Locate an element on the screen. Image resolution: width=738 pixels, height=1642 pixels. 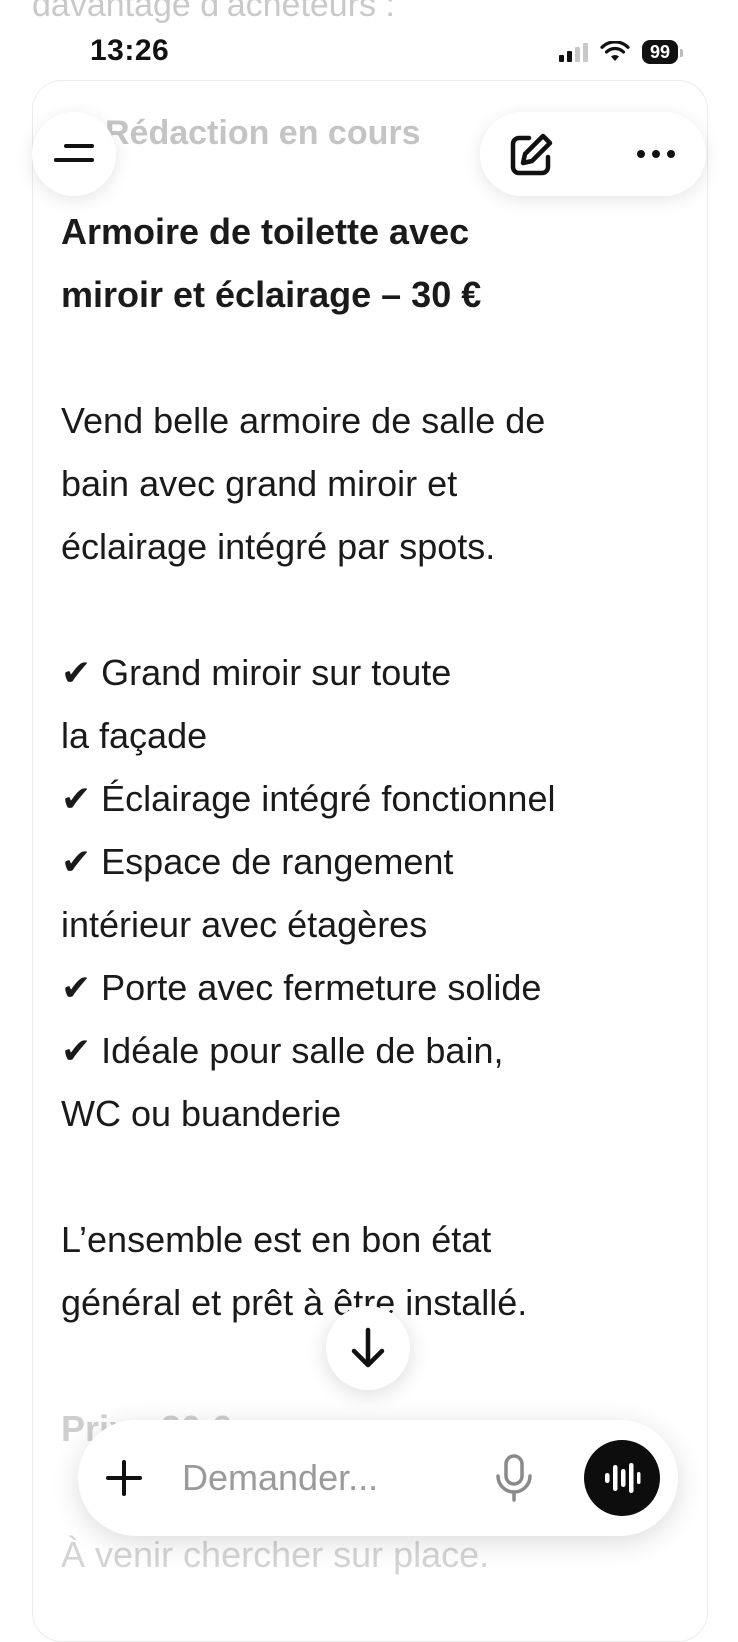
message-input is located at coordinates (302, 1478).